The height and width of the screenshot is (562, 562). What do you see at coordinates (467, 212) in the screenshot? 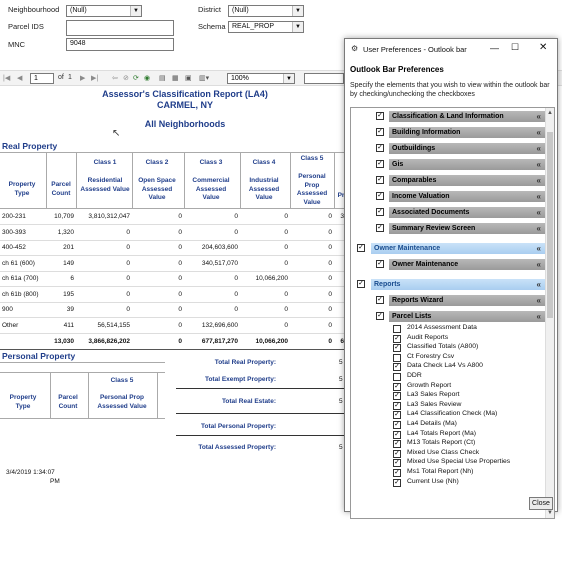
I see `outlook-group-item: Associated Documents «` at bounding box center [467, 212].